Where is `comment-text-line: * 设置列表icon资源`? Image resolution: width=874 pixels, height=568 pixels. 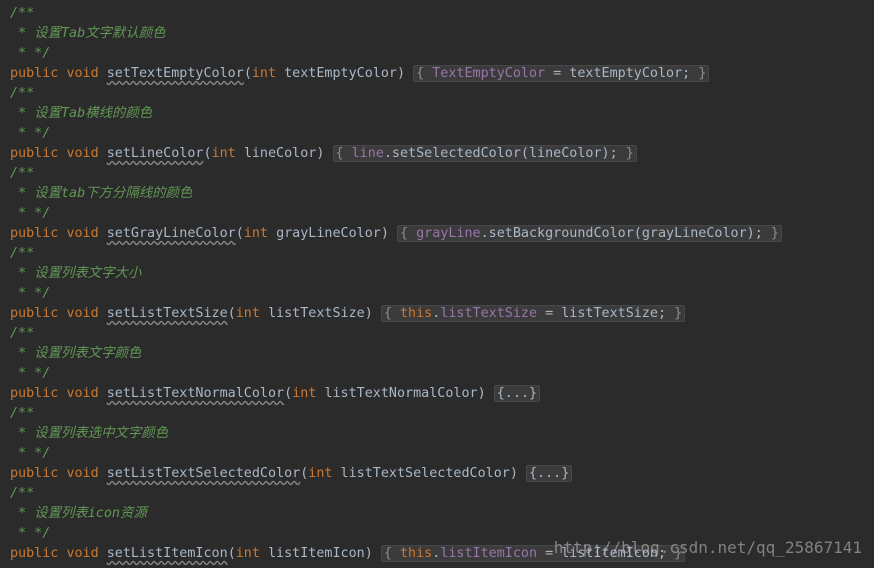
comment-text-line: * 设置列表icon资源 is located at coordinates (78, 514).